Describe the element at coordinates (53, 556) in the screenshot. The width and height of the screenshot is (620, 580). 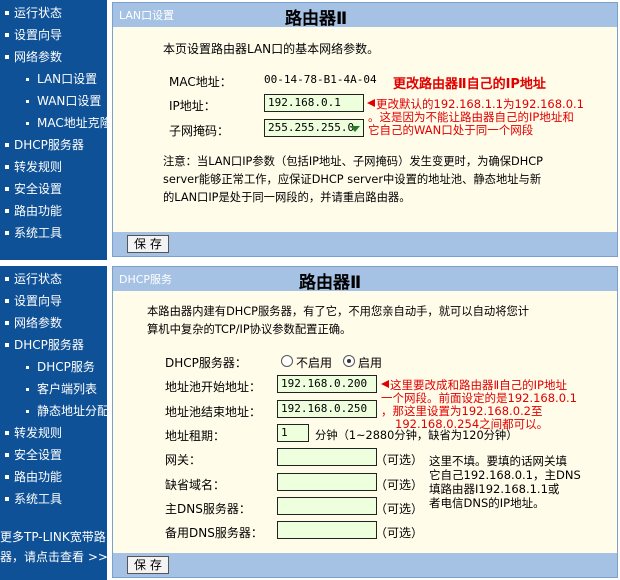
I see `sidebar-footer-link-more: 器，请点击查看 >>` at that location.